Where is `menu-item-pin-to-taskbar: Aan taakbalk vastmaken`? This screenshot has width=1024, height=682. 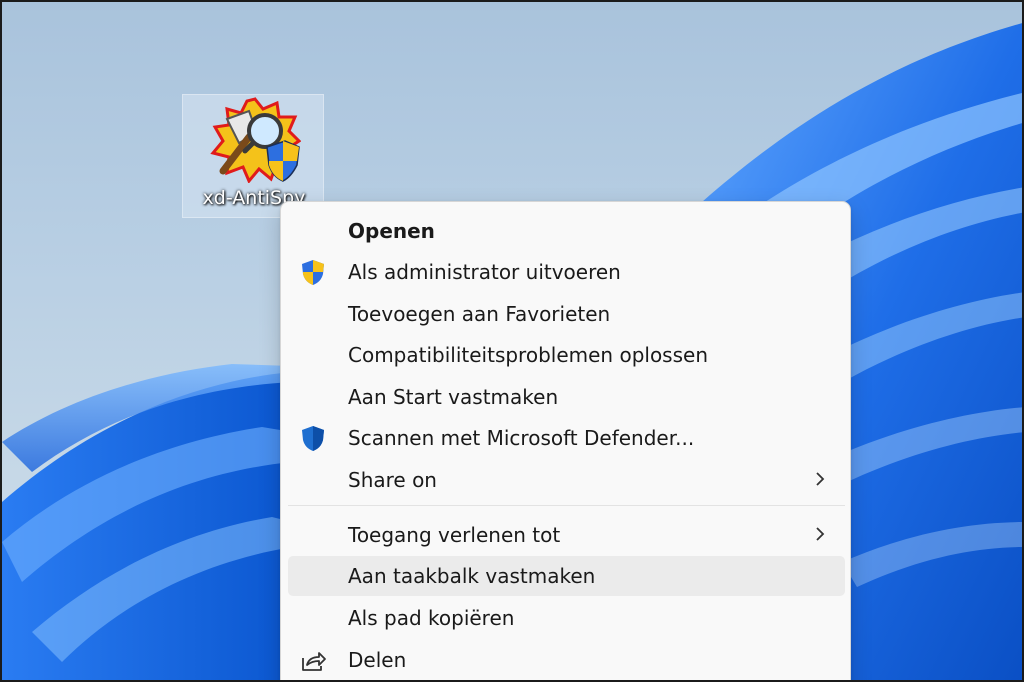 menu-item-pin-to-taskbar: Aan taakbalk vastmaken is located at coordinates (566, 576).